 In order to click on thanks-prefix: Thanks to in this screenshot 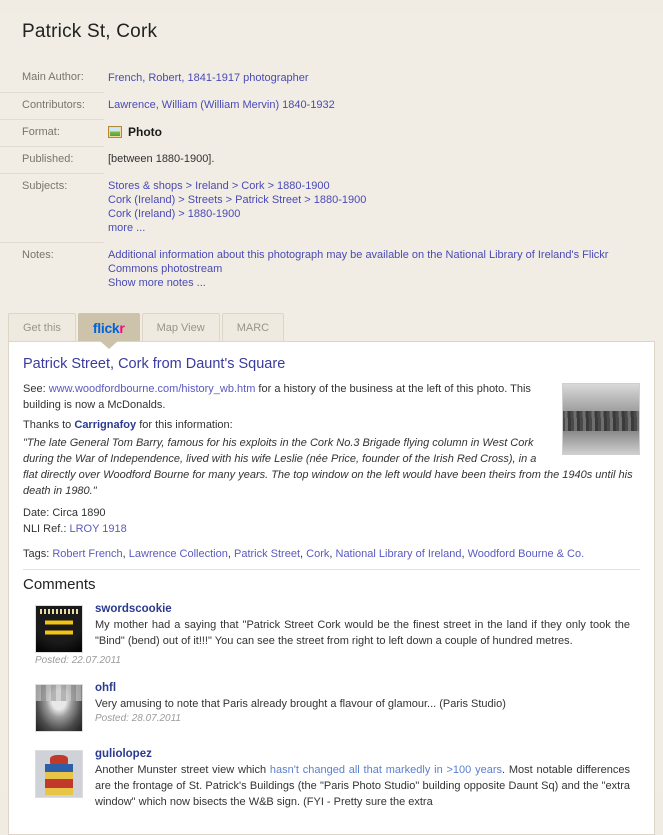, I will do `click(47, 425)`.